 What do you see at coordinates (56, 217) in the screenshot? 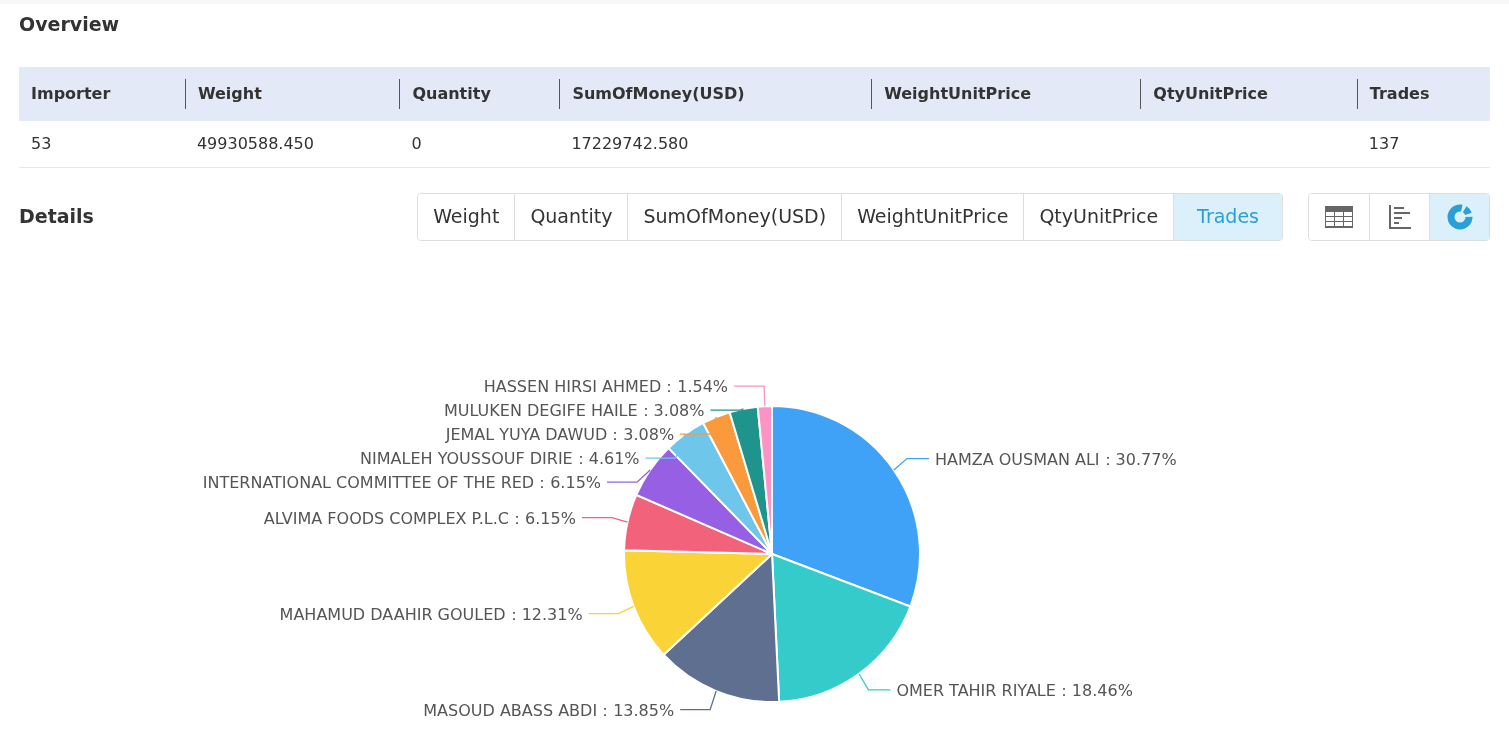
I see `details-title: Details` at bounding box center [56, 217].